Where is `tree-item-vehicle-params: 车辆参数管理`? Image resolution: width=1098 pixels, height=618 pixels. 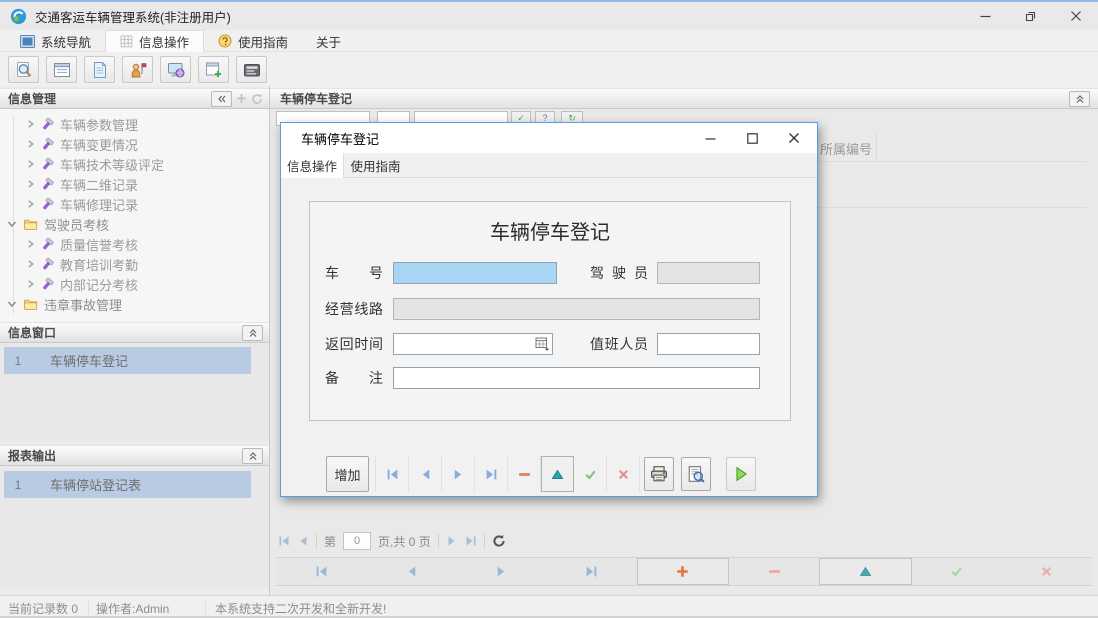
tree-item-vehicle-params: 车辆参数管理 is located at coordinates (134, 124).